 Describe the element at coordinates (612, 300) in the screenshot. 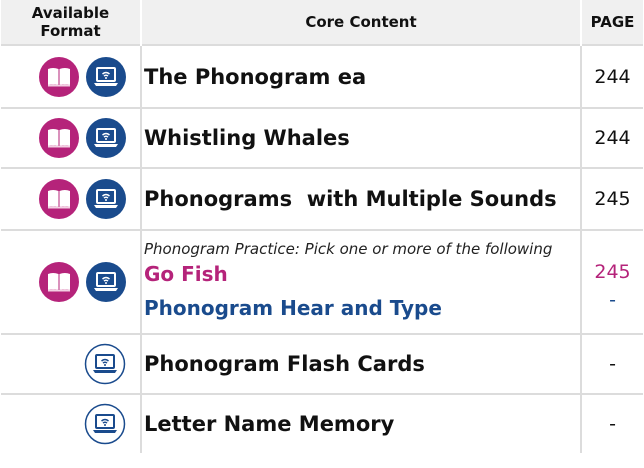

I see `page-number-hear-type: -` at that location.